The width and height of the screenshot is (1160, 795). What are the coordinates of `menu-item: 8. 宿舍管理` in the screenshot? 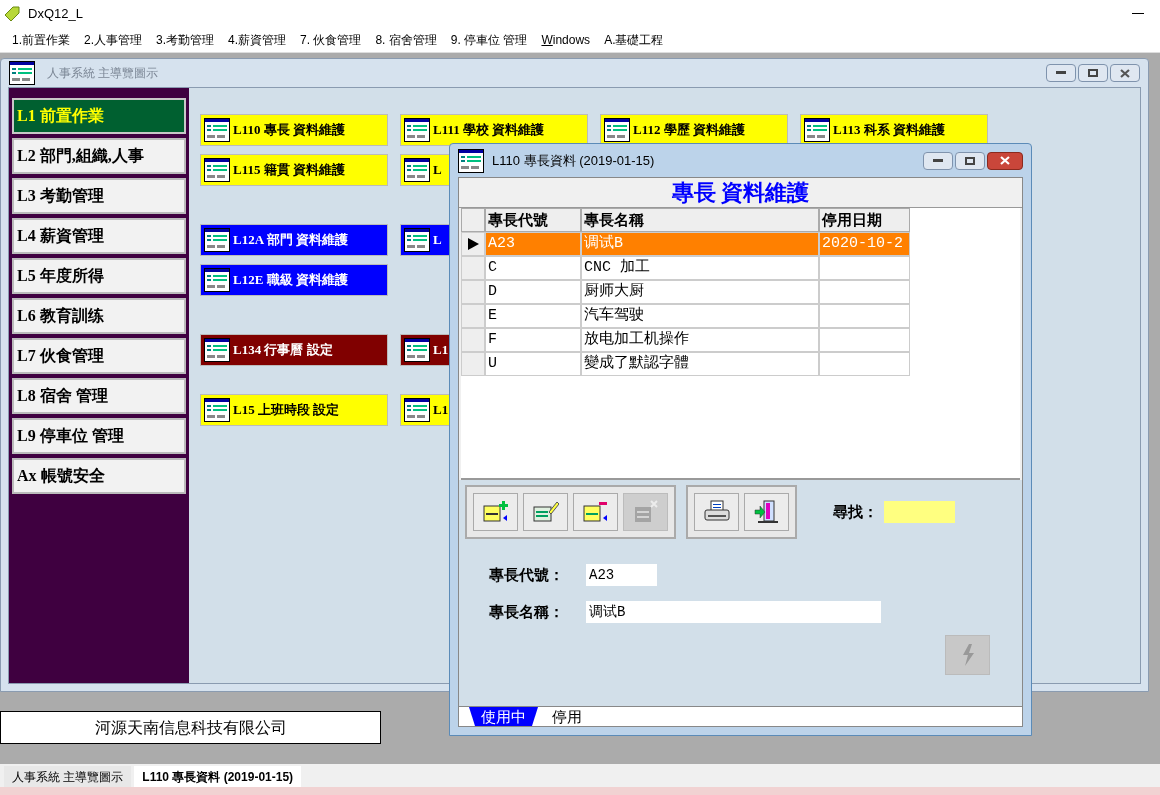 It's located at (406, 40).